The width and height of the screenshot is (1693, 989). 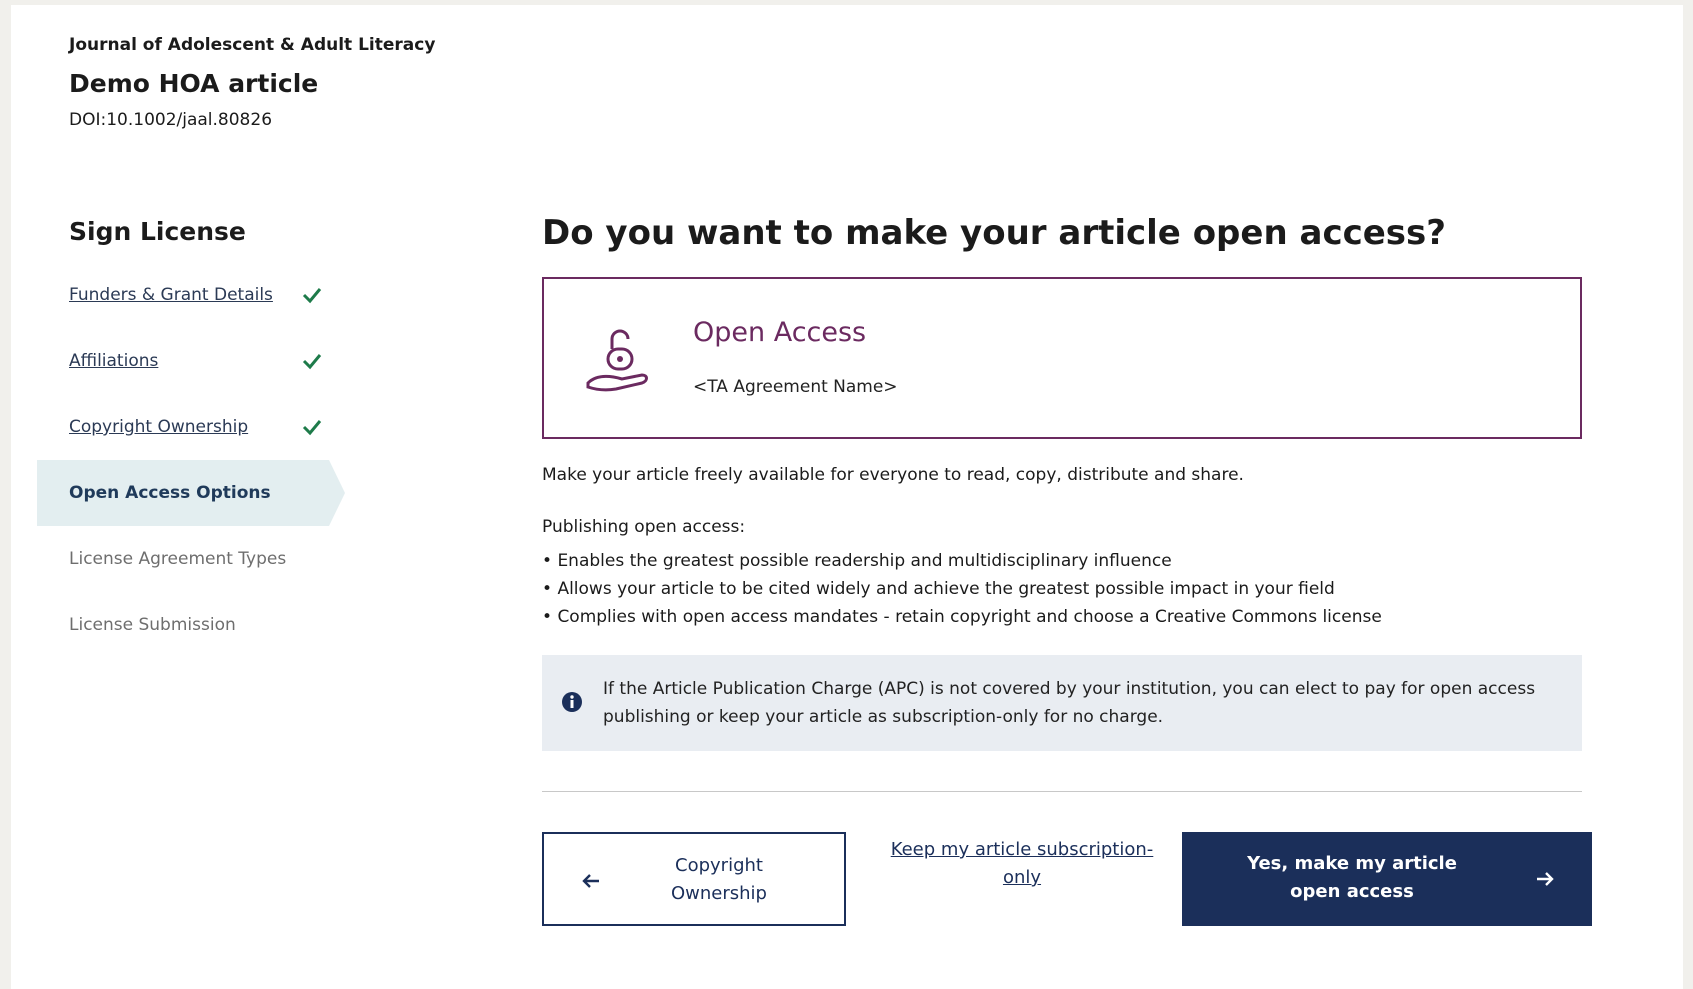 I want to click on step-link-affiliations: Affiliations, so click(x=113, y=361).